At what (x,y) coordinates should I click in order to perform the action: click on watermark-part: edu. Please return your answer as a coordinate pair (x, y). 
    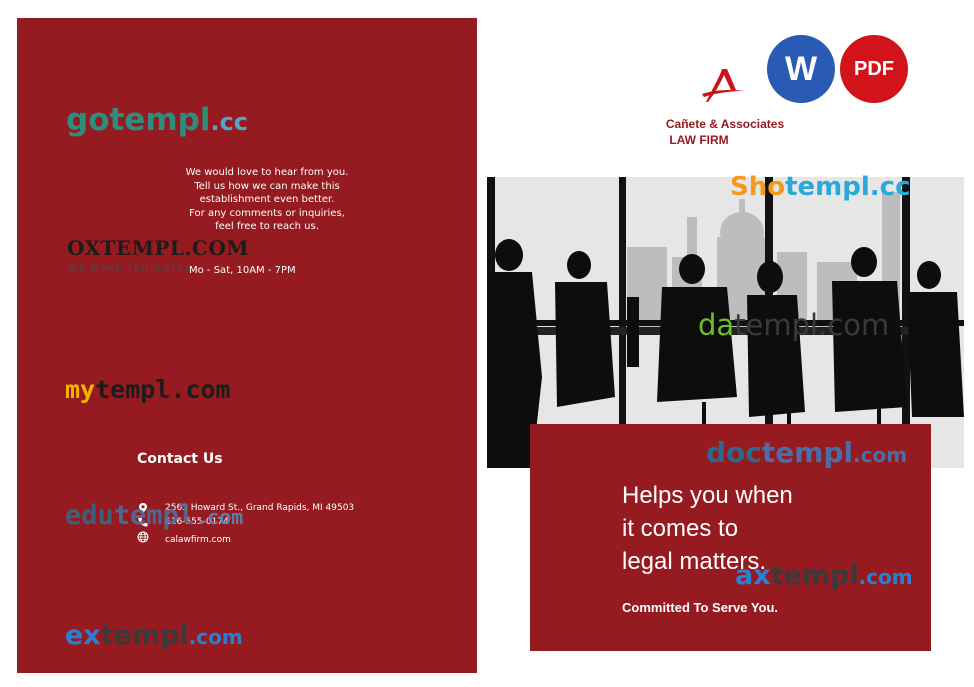
    Looking at the image, I should click on (89, 515).